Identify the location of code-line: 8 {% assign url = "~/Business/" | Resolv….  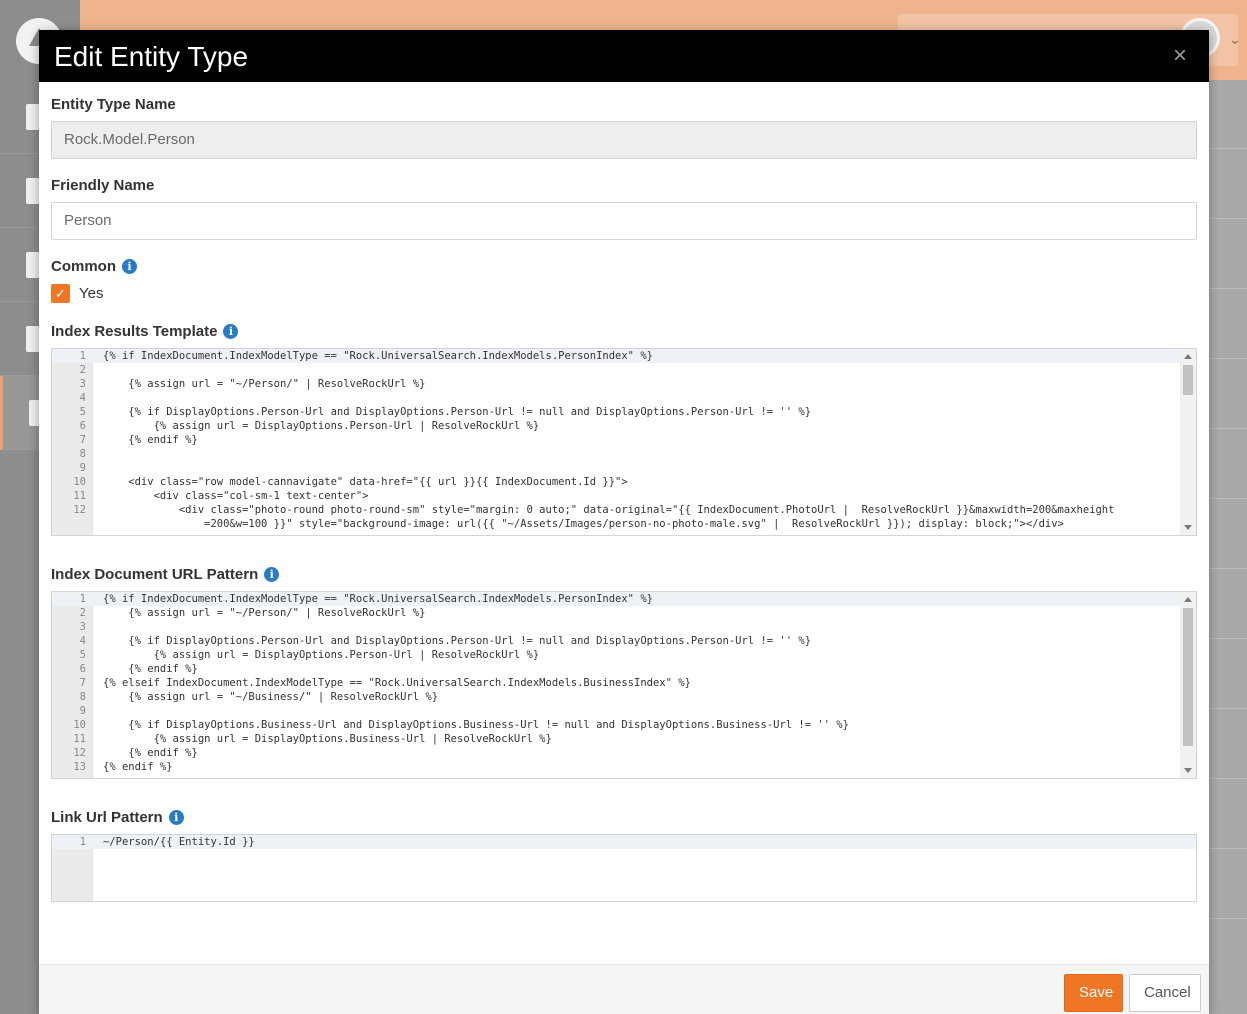
(616, 697).